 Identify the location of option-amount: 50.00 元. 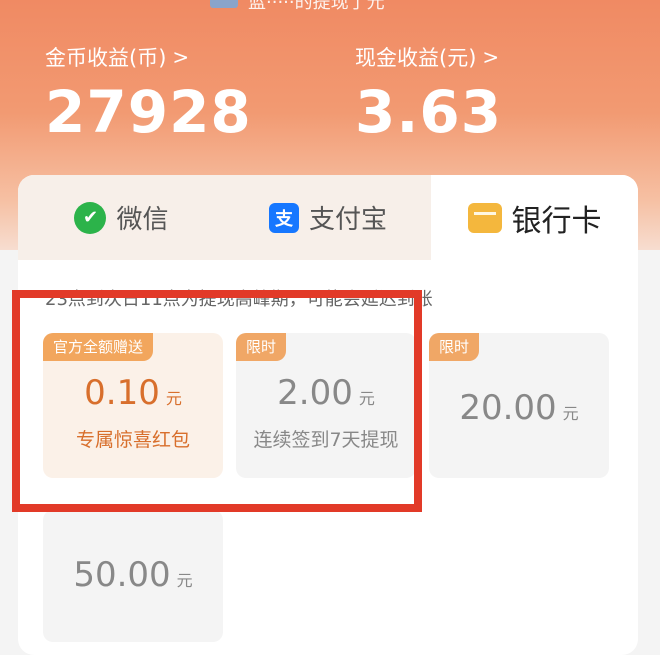
(133, 575).